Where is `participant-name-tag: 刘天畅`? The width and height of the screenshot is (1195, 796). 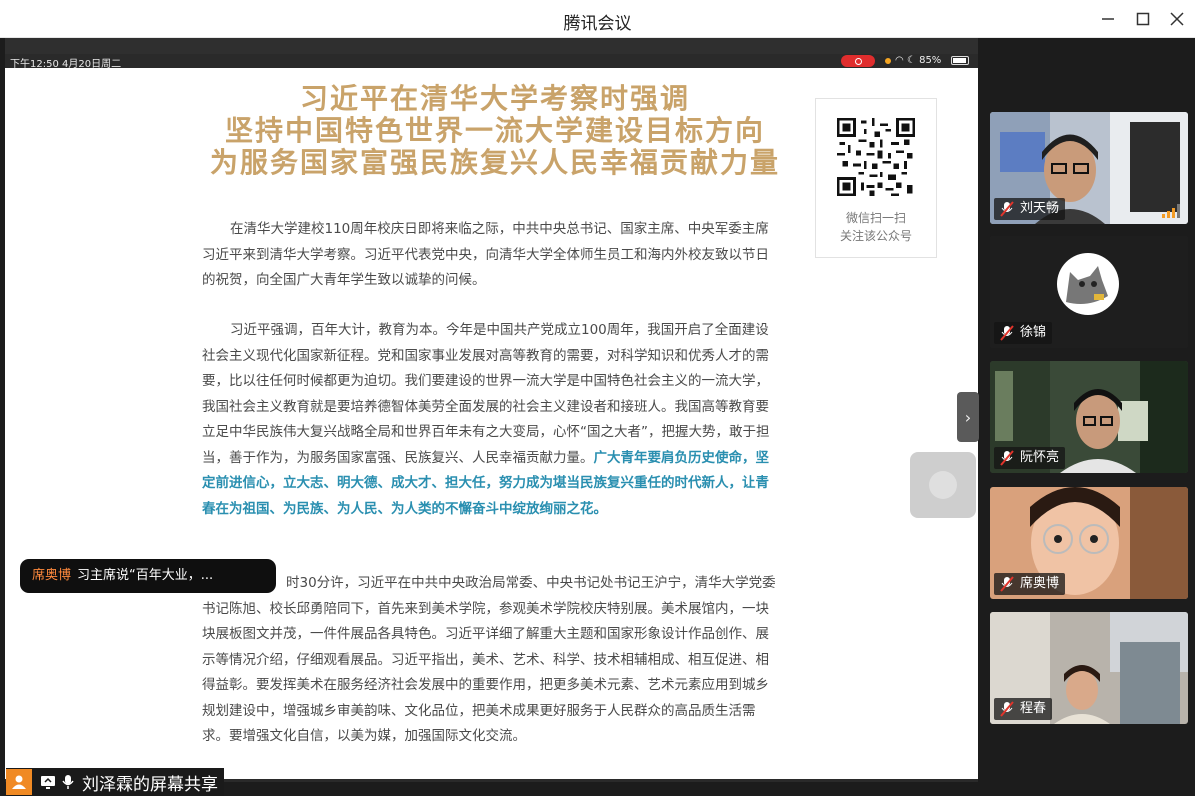 participant-name-tag: 刘天畅 is located at coordinates (1030, 209).